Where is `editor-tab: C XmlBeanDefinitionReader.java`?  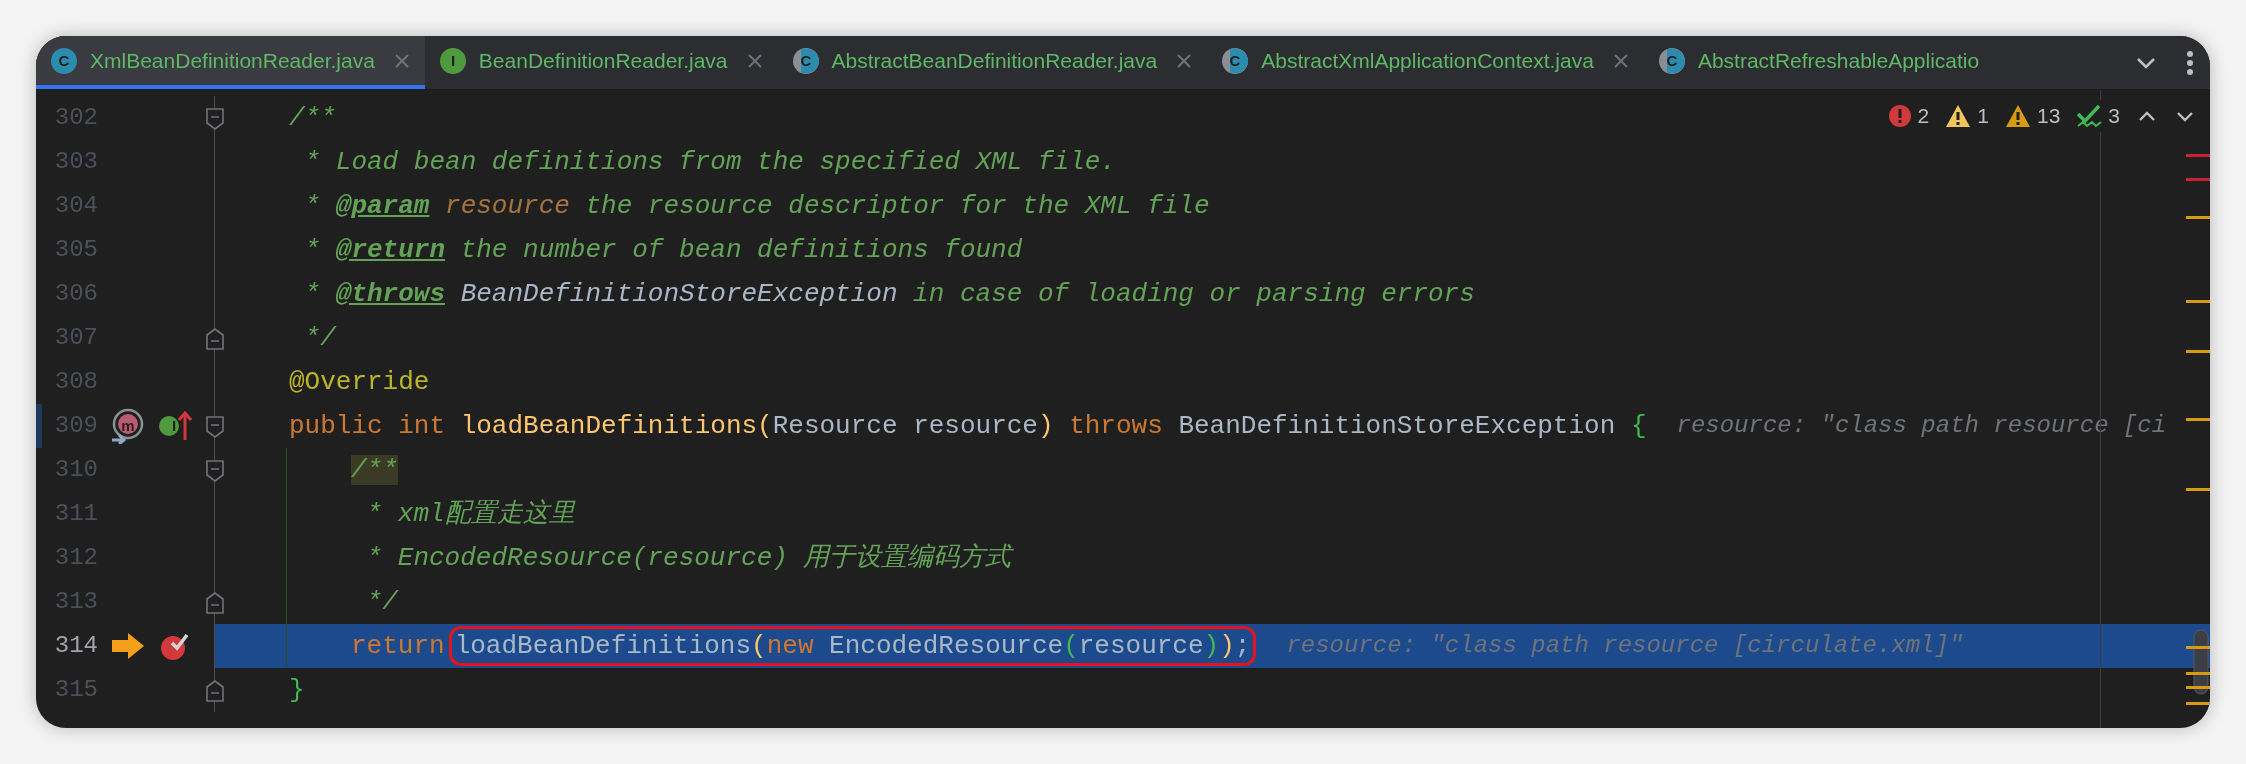 editor-tab: C XmlBeanDefinitionReader.java is located at coordinates (230, 62).